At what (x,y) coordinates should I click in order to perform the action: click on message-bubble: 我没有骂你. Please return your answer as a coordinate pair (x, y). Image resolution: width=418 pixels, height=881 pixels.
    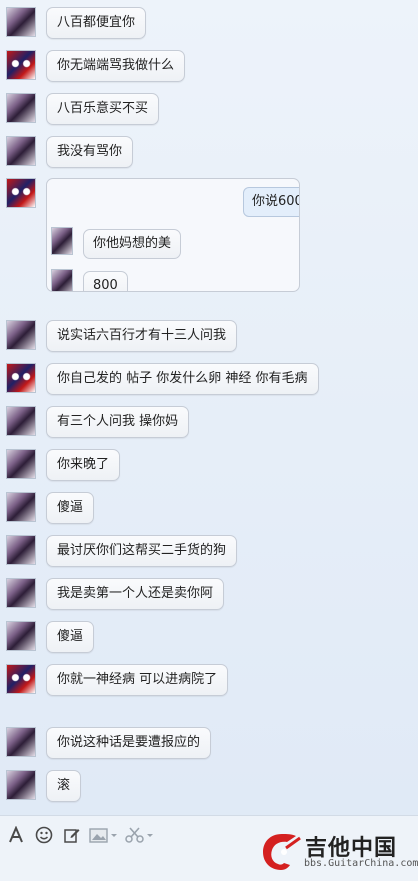
    Looking at the image, I should click on (90, 152).